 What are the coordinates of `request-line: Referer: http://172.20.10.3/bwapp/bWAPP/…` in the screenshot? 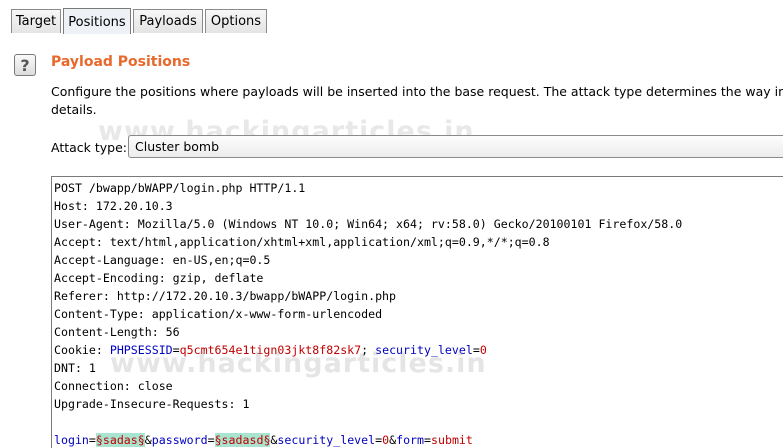 It's located at (225, 296).